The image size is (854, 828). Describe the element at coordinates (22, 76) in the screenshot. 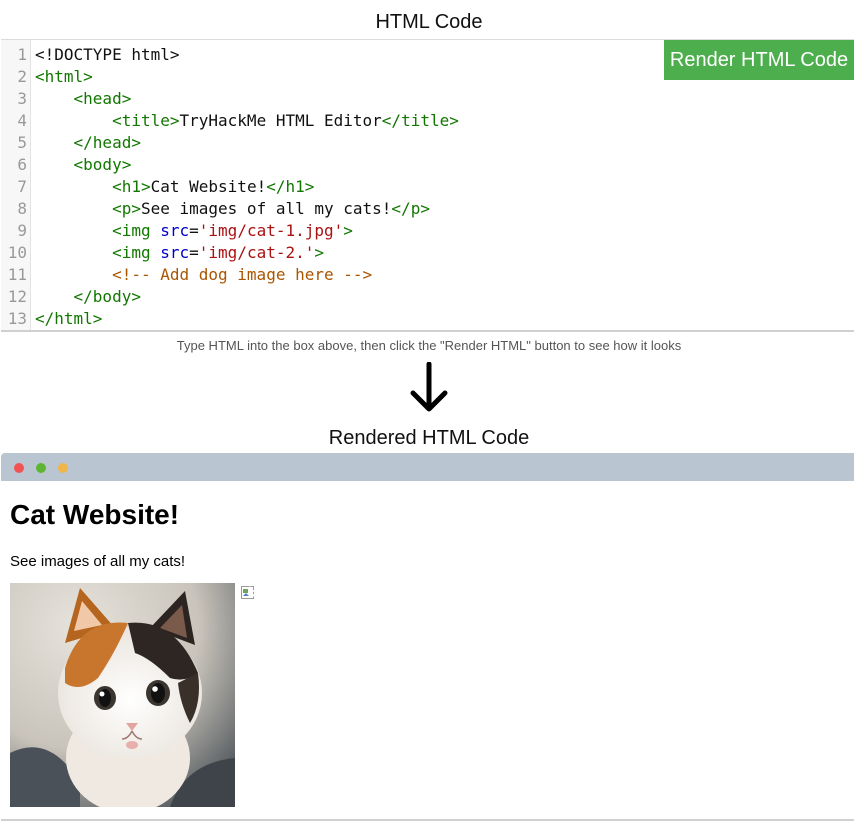

I see `line-number: 2` at that location.